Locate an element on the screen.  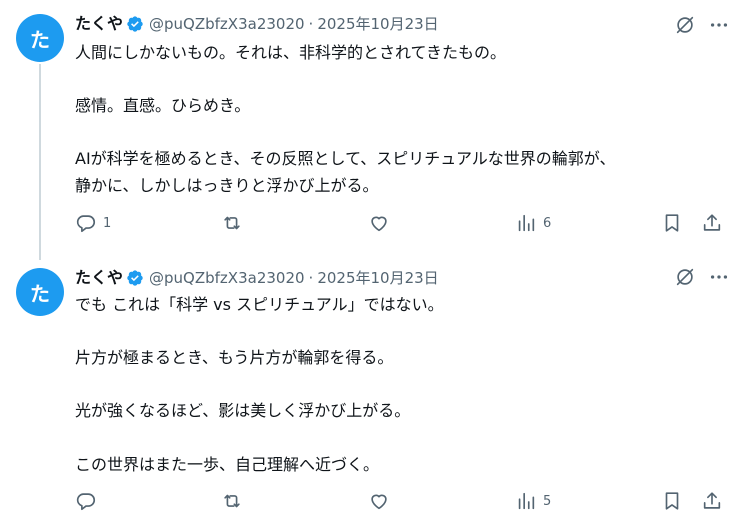
views-button: 5 is located at coordinates (533, 501).